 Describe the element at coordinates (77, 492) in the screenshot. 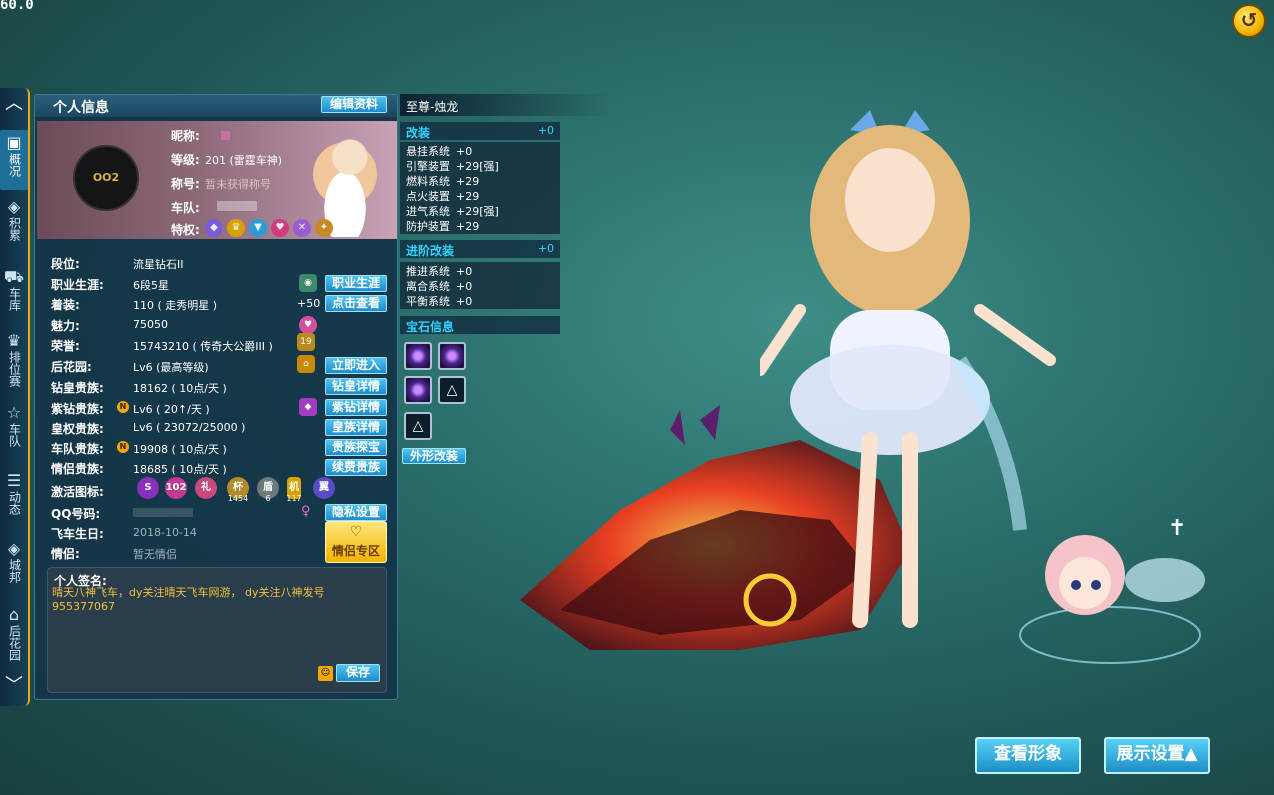

I see `icons-label: 激活图标:` at that location.